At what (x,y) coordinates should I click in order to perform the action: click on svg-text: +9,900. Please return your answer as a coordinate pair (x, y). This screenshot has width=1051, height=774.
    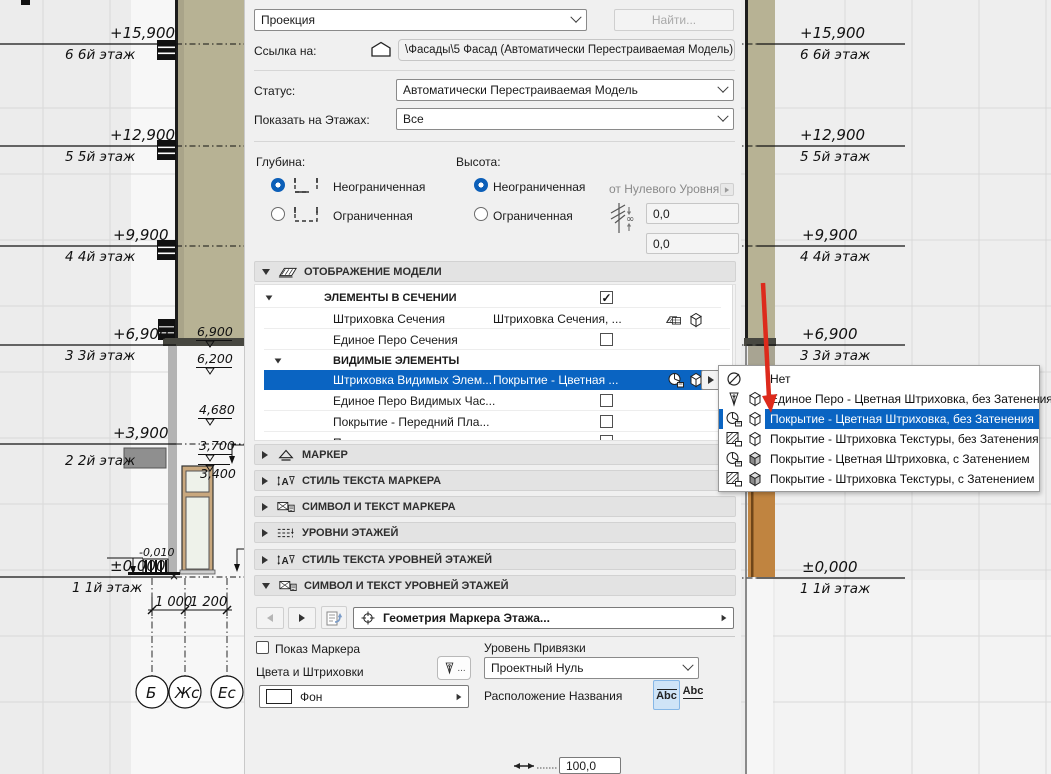
    Looking at the image, I should click on (830, 235).